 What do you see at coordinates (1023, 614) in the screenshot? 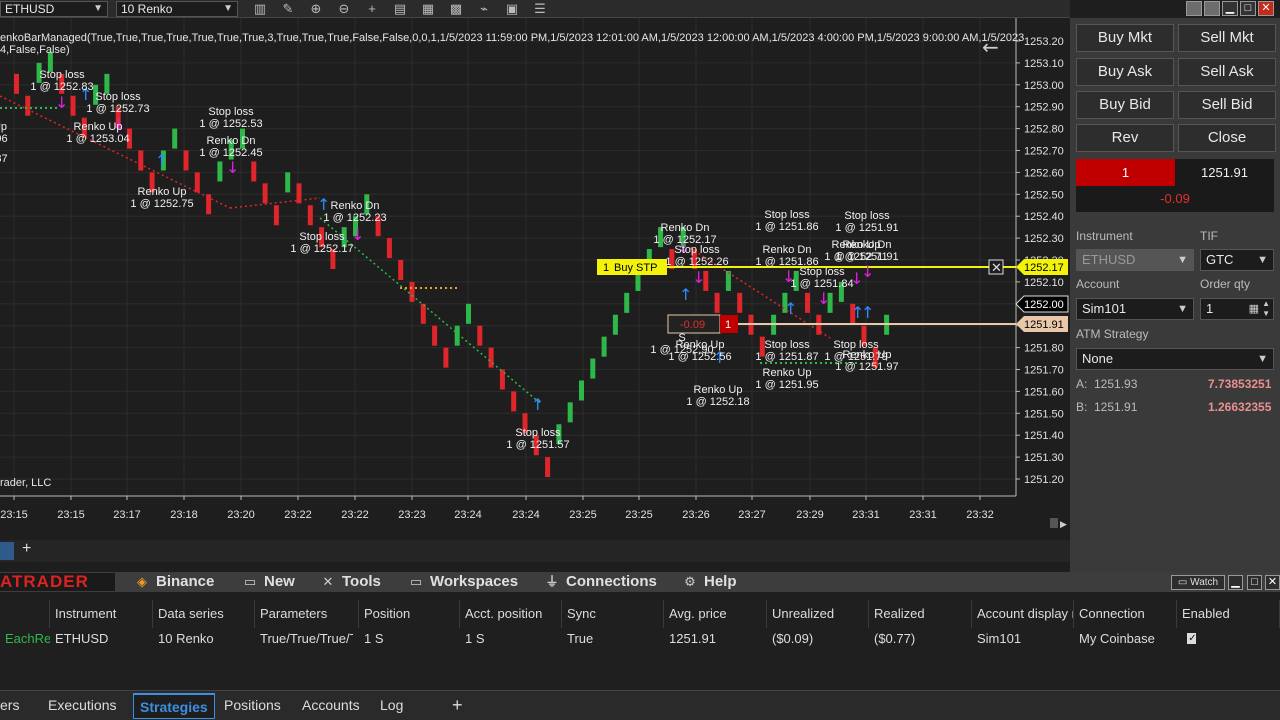
I see `column-header-account: Account display n` at bounding box center [1023, 614].